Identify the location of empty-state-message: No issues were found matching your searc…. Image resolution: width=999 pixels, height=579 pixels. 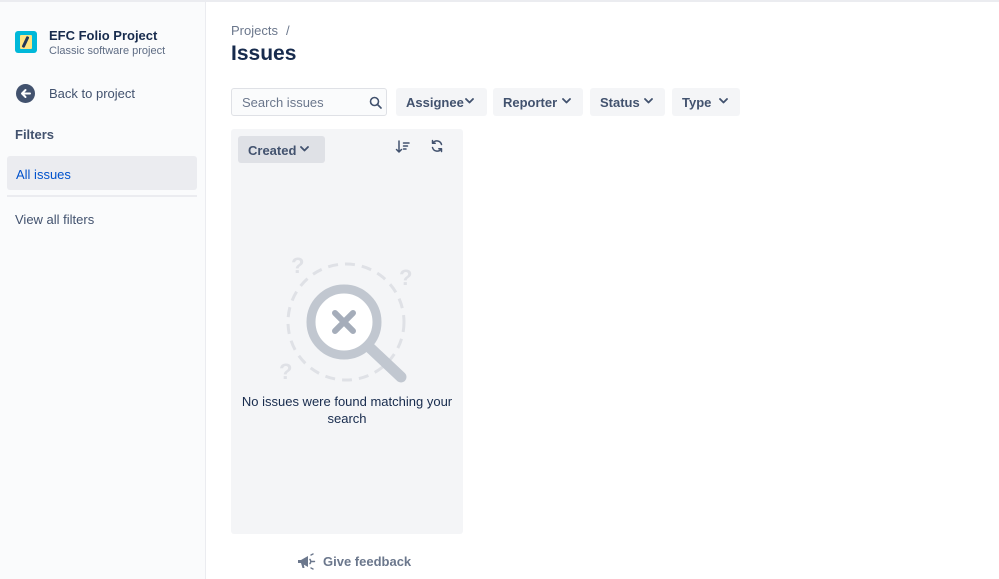
(347, 410).